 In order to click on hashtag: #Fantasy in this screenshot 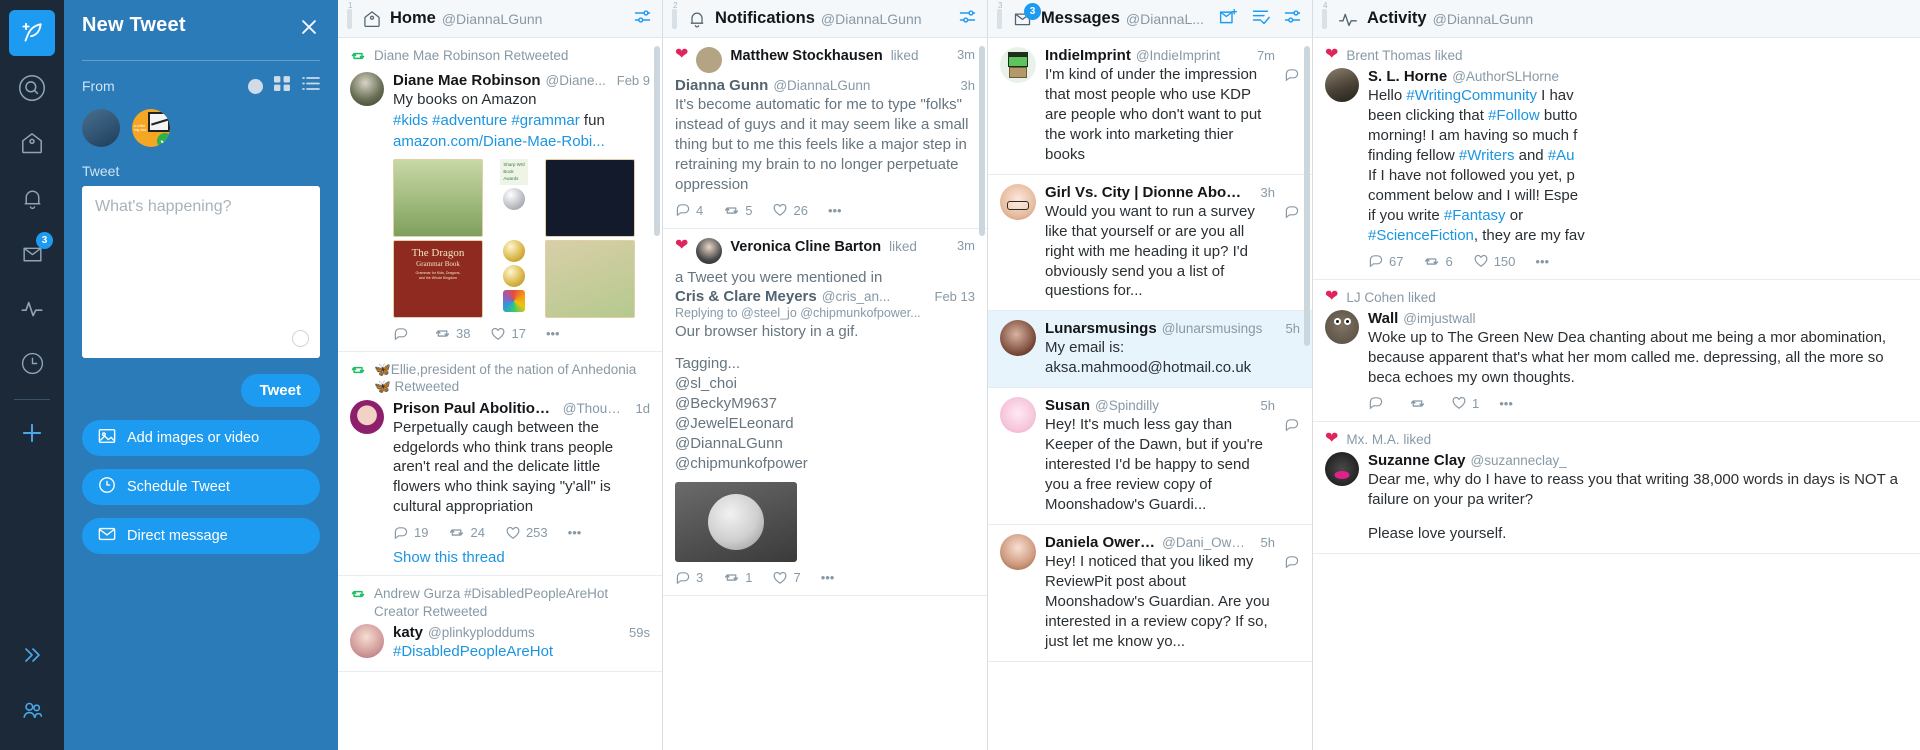, I will do `click(1475, 215)`.